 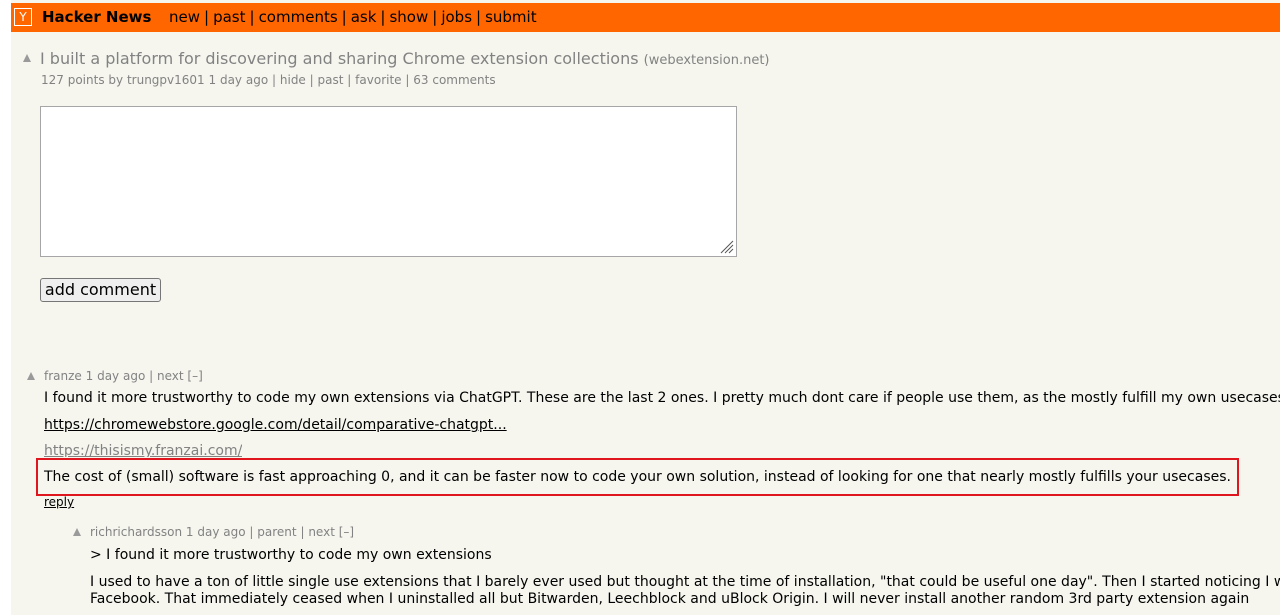 What do you see at coordinates (726, 246) in the screenshot?
I see `resize-grip-icon` at bounding box center [726, 246].